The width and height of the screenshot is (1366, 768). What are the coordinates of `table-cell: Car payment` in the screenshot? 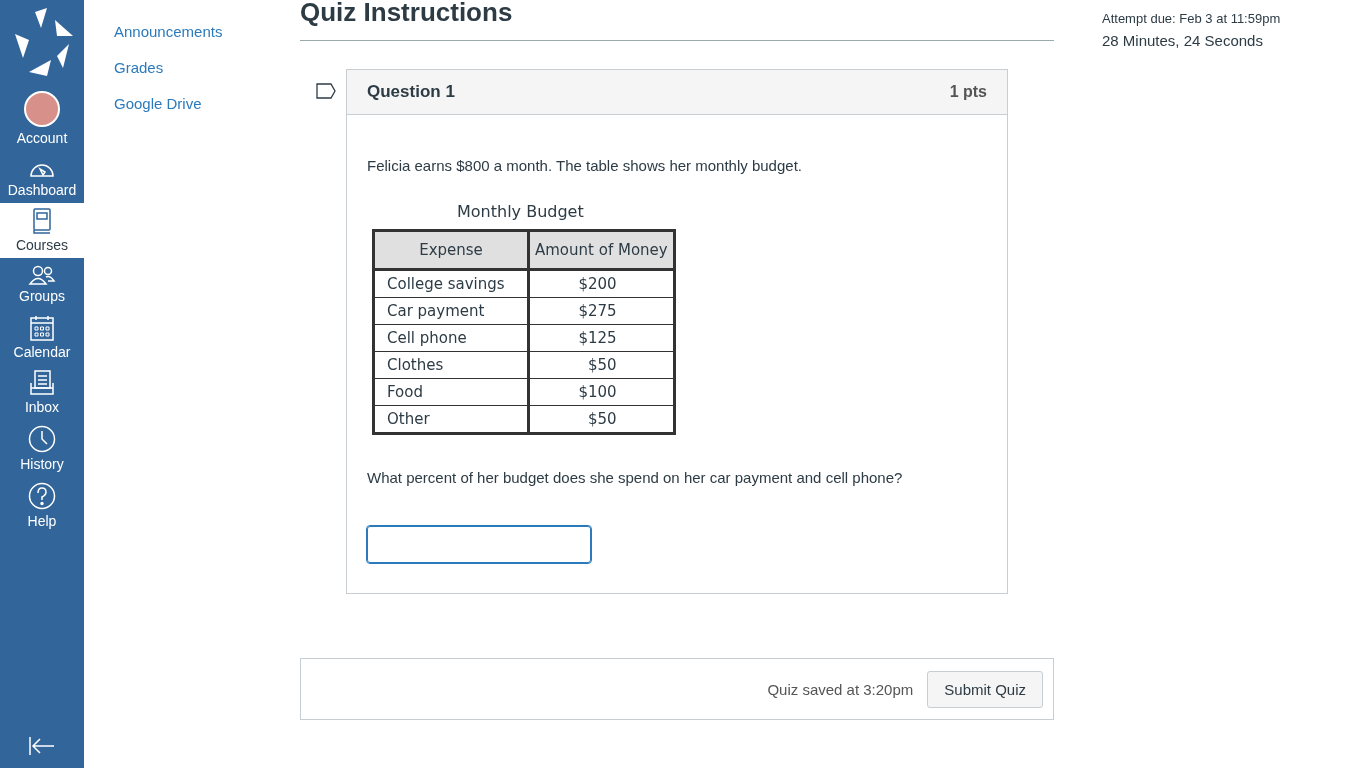 It's located at (451, 311).